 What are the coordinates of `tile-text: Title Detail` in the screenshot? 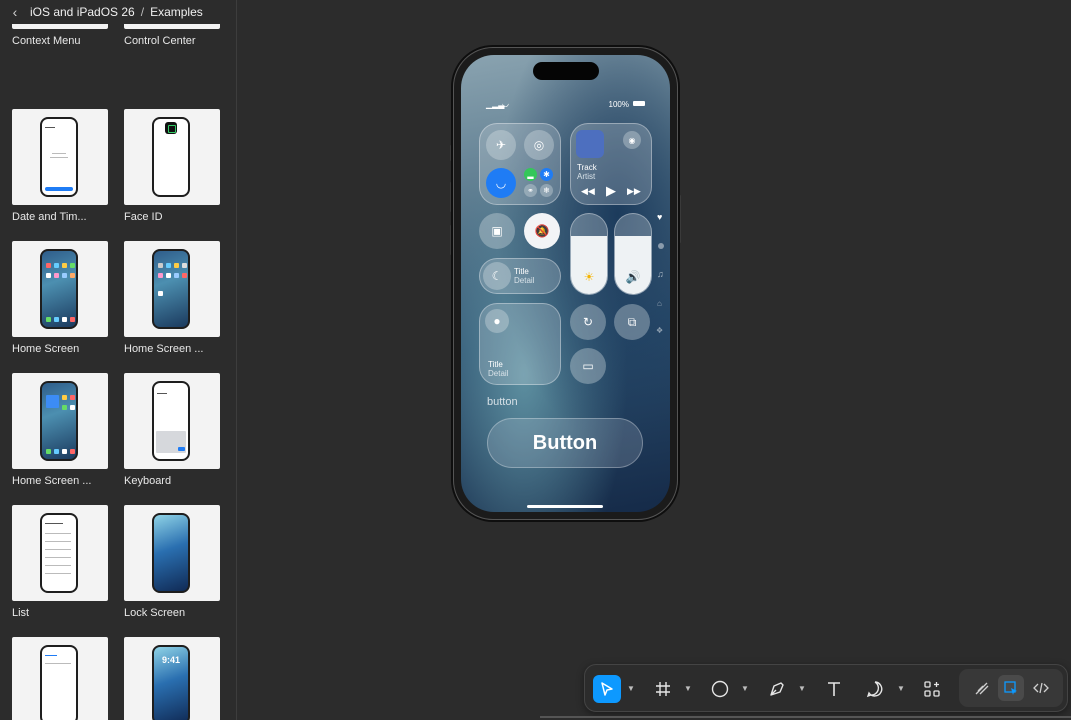 It's located at (498, 369).